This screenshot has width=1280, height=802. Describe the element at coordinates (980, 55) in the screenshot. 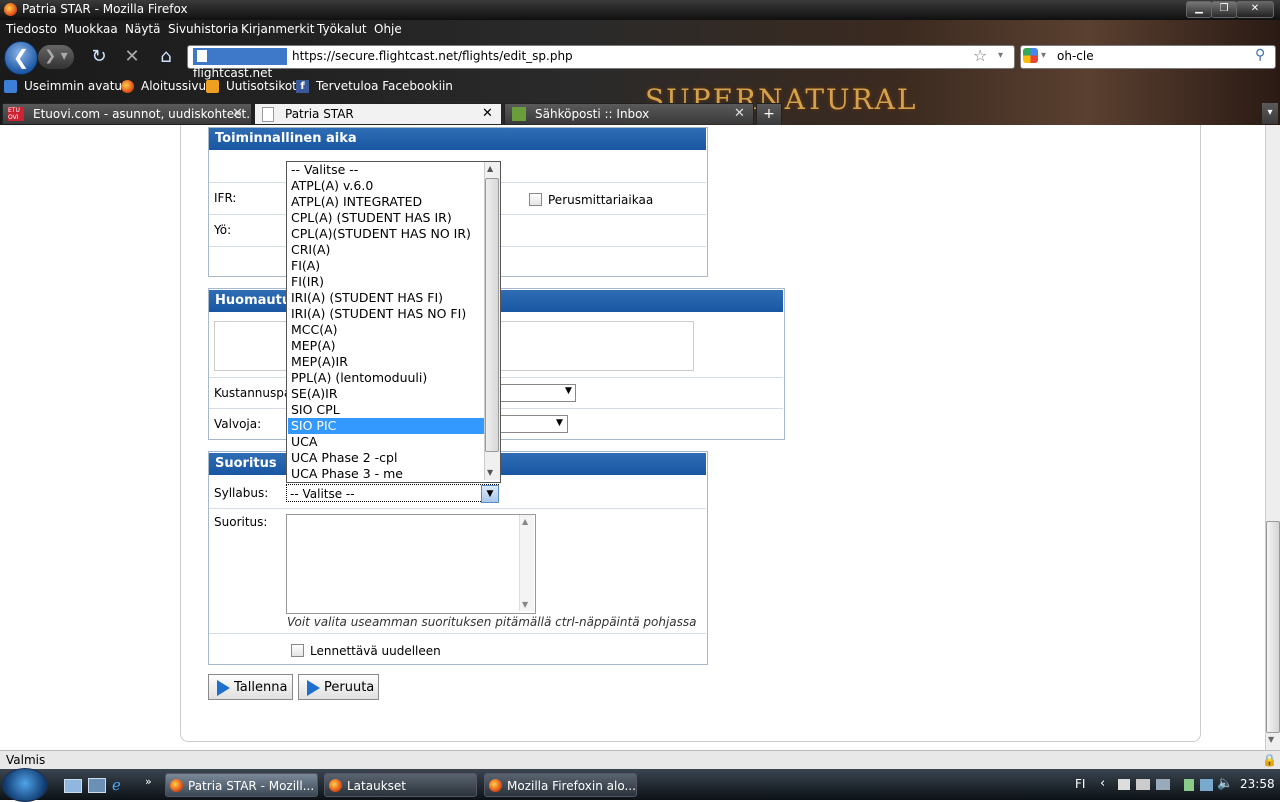

I see `bookmark-star-icon: ☆` at that location.